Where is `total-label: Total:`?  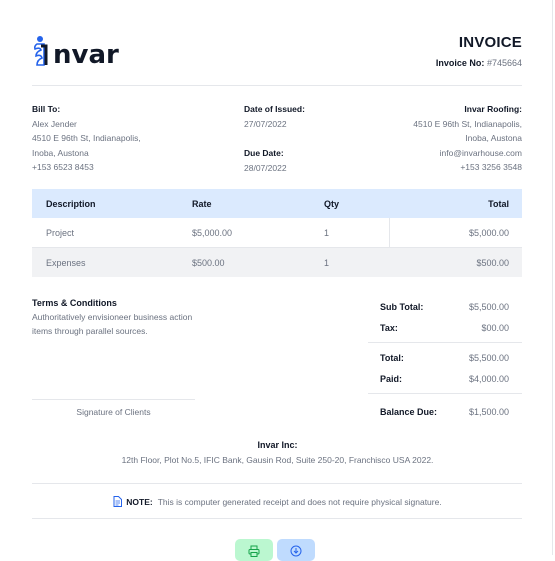
total-label: Total: is located at coordinates (392, 357).